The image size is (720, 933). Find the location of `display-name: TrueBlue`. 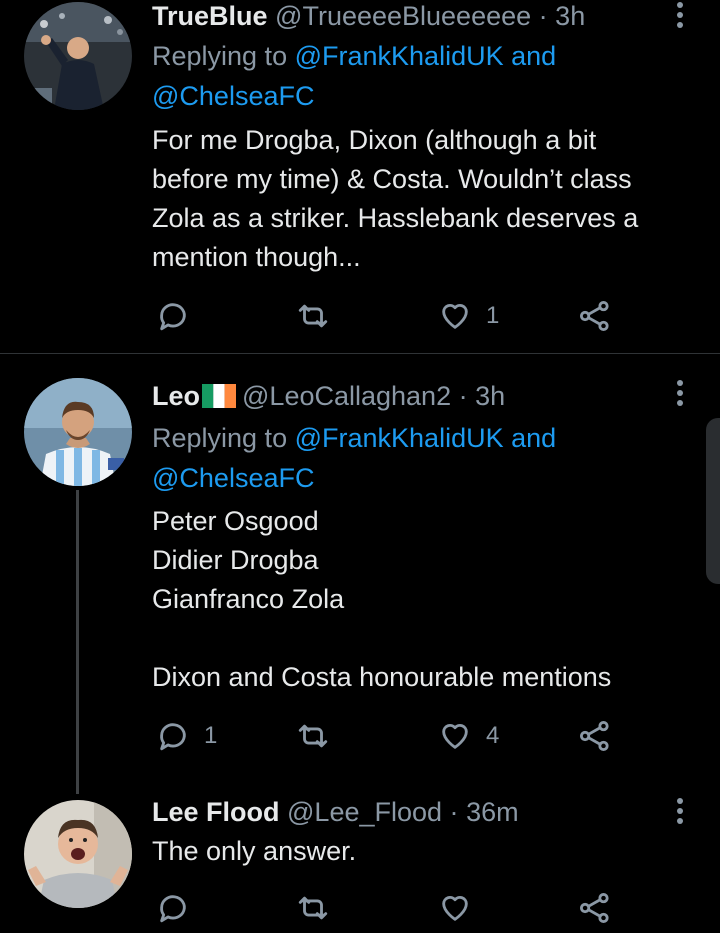

display-name: TrueBlue is located at coordinates (210, 16).